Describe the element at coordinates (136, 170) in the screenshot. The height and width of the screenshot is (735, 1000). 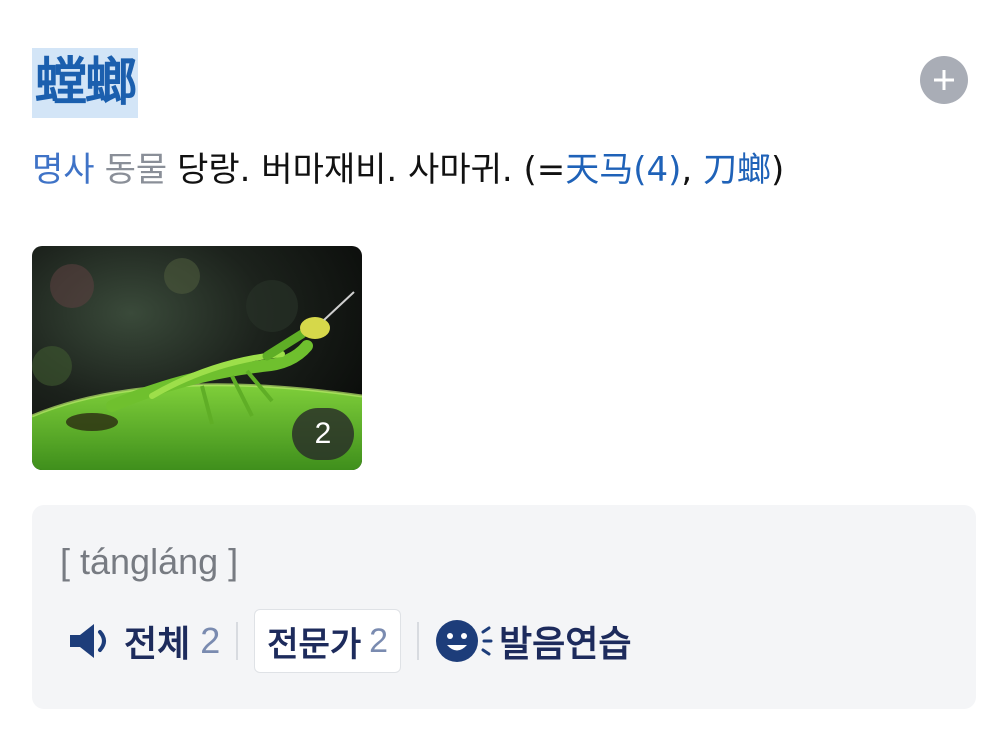
I see `field-label: 동물` at that location.